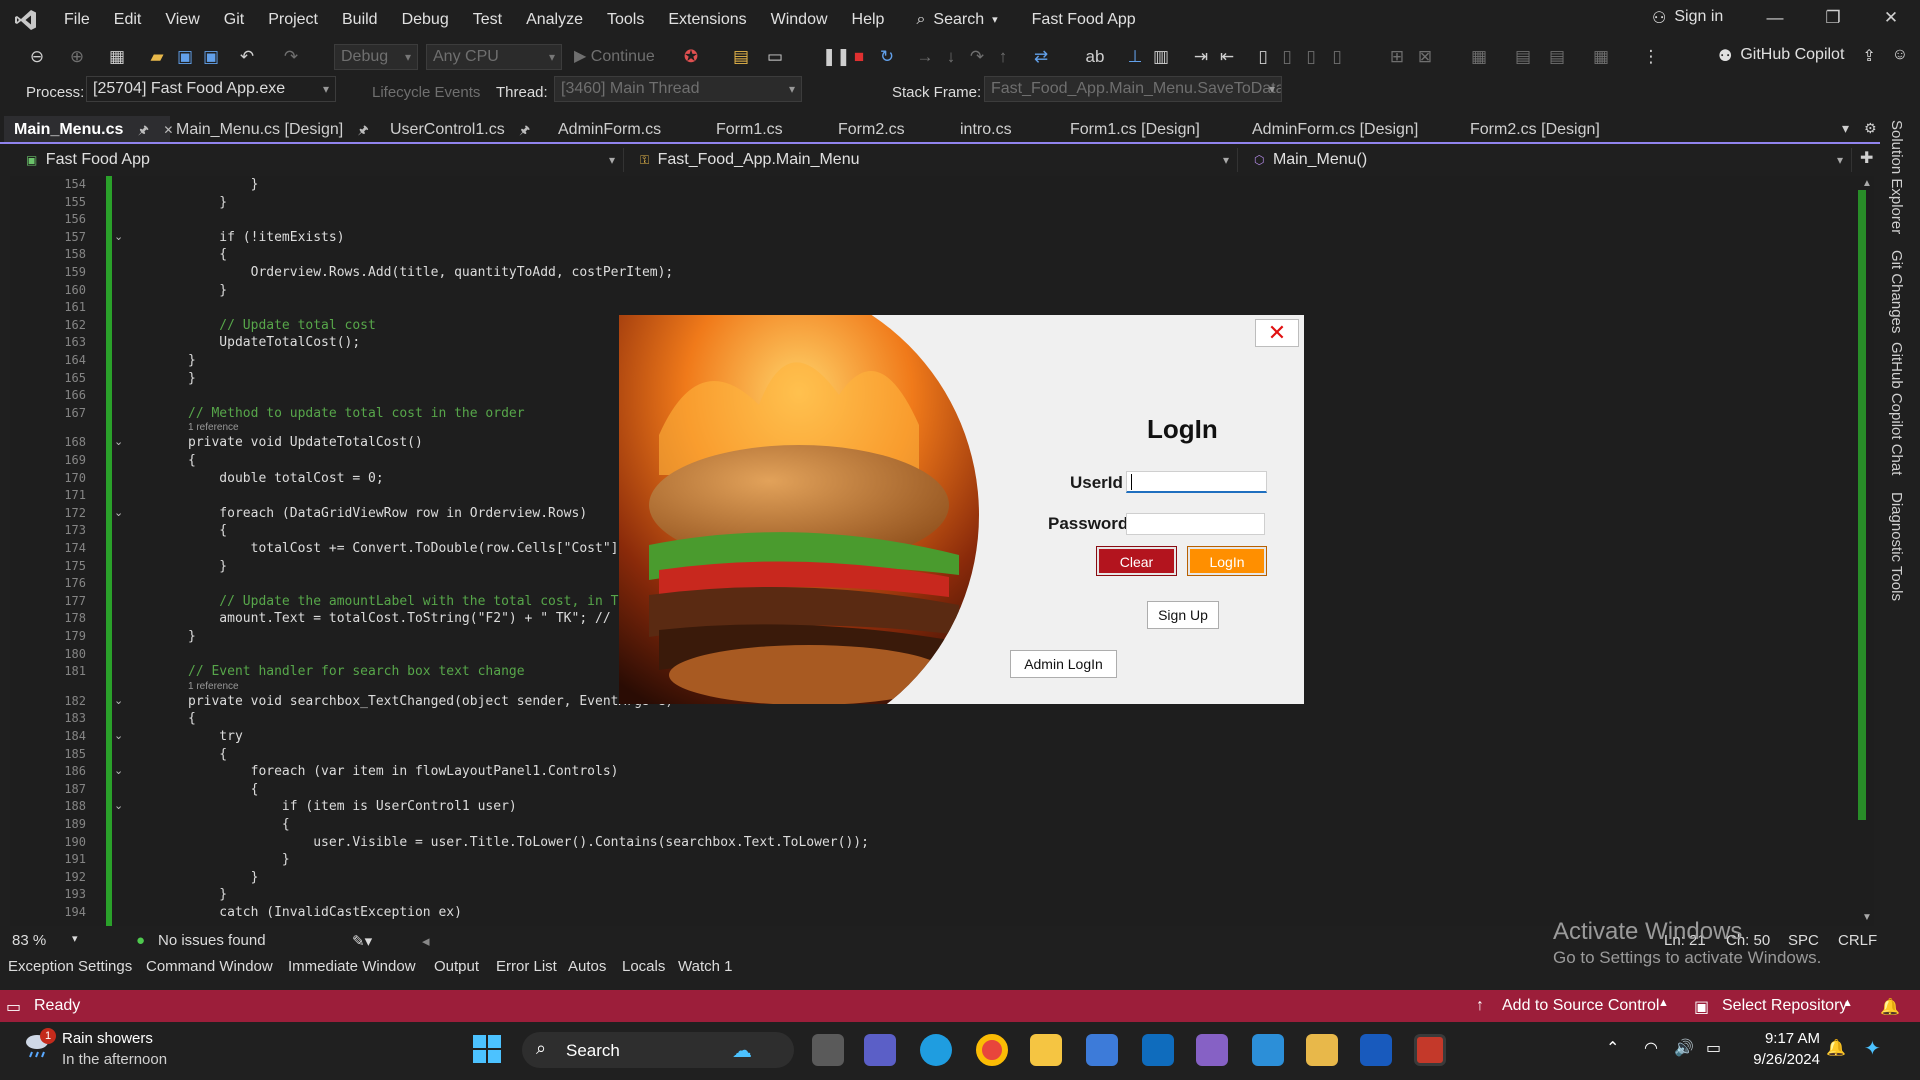  What do you see at coordinates (1277, 333) in the screenshot?
I see `close-button: ✕` at bounding box center [1277, 333].